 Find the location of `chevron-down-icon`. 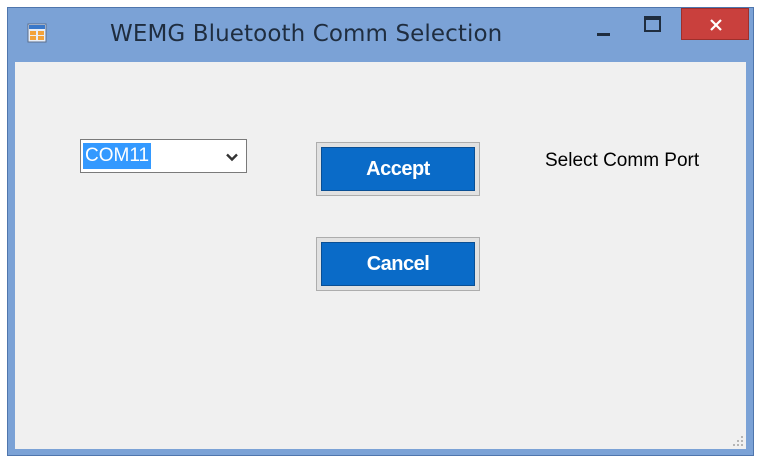

chevron-down-icon is located at coordinates (232, 157).